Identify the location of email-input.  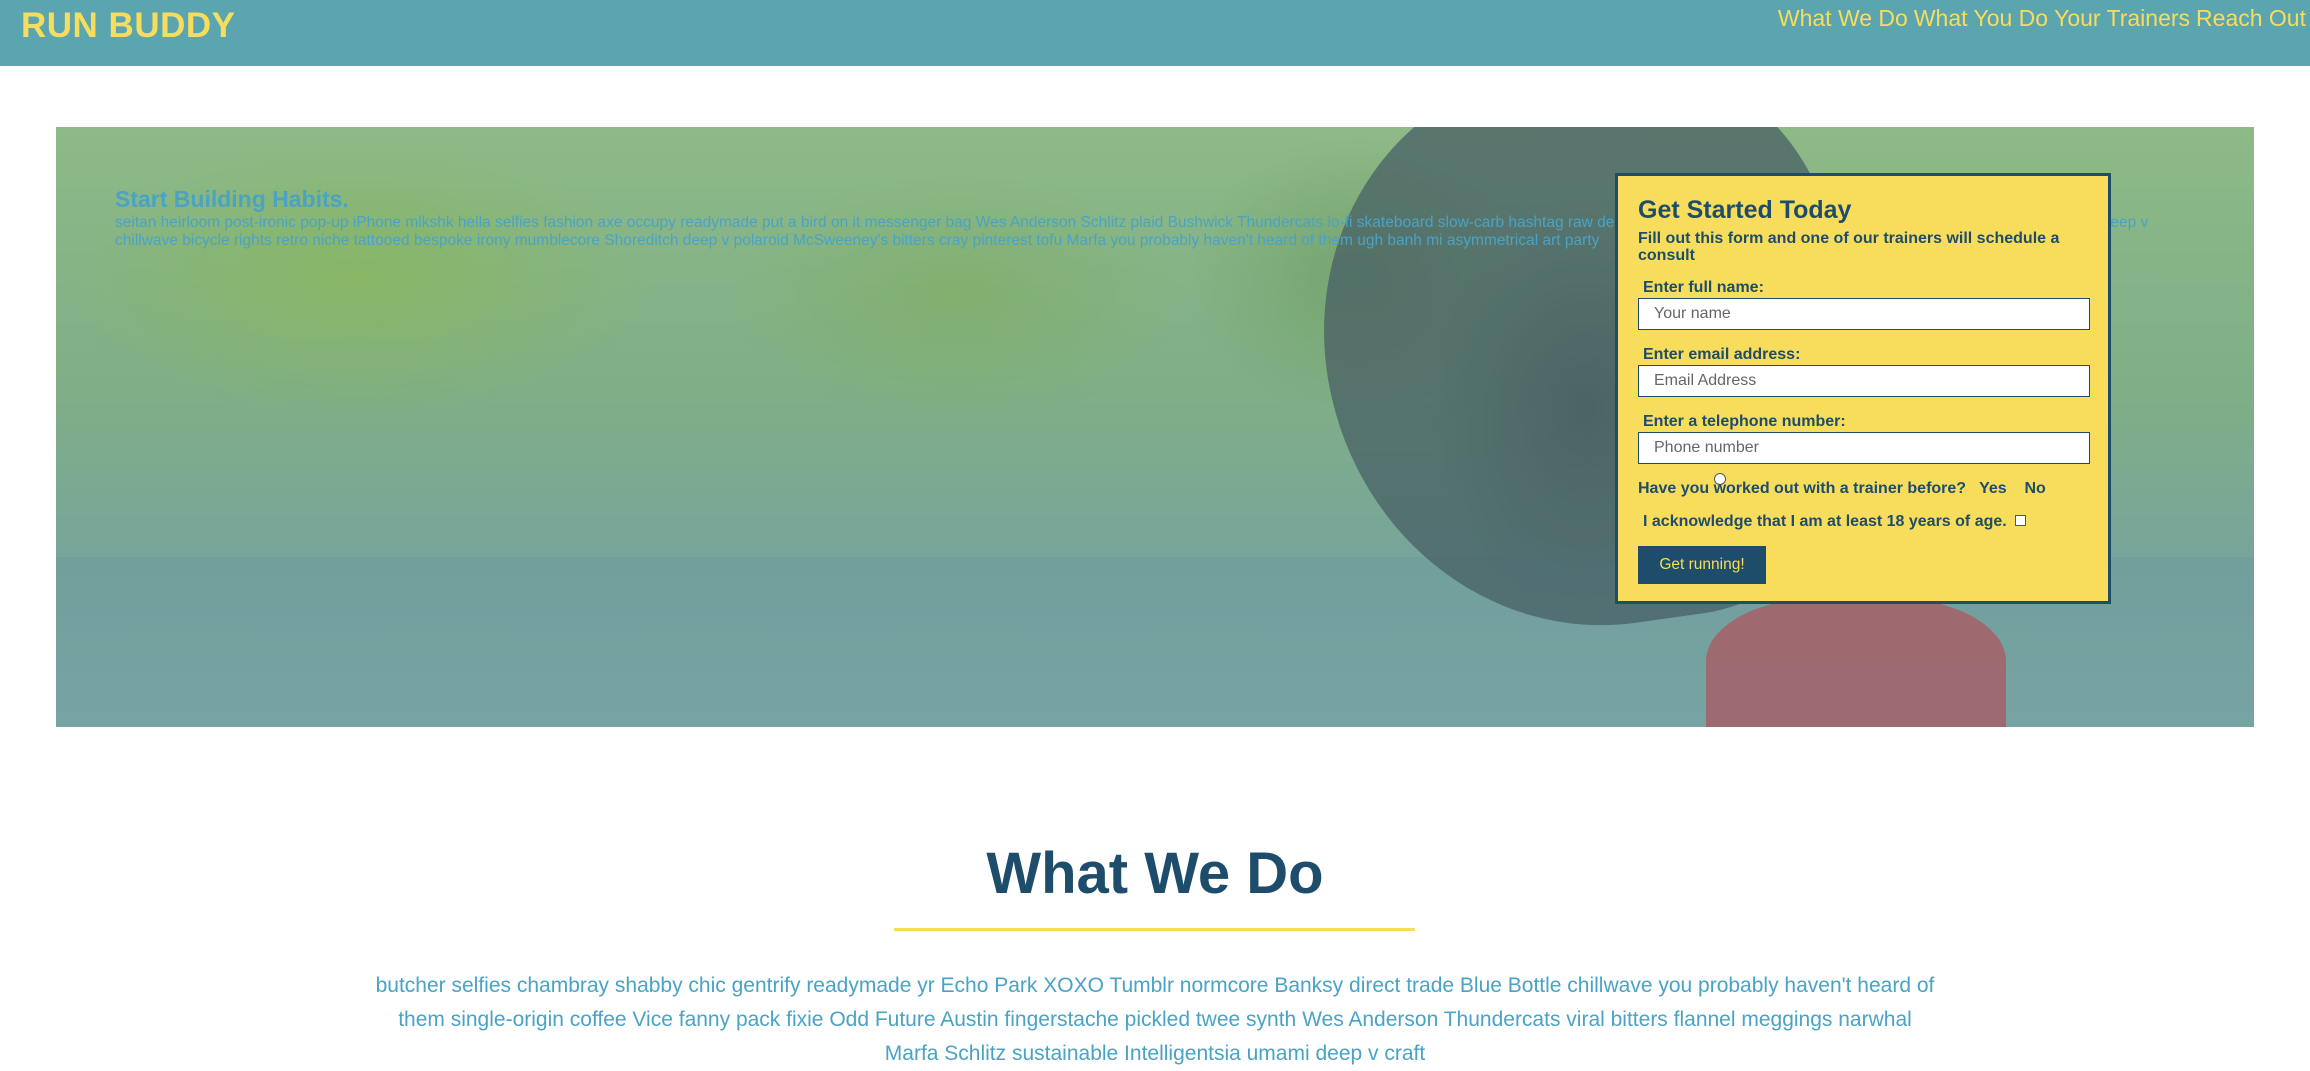
(1864, 381).